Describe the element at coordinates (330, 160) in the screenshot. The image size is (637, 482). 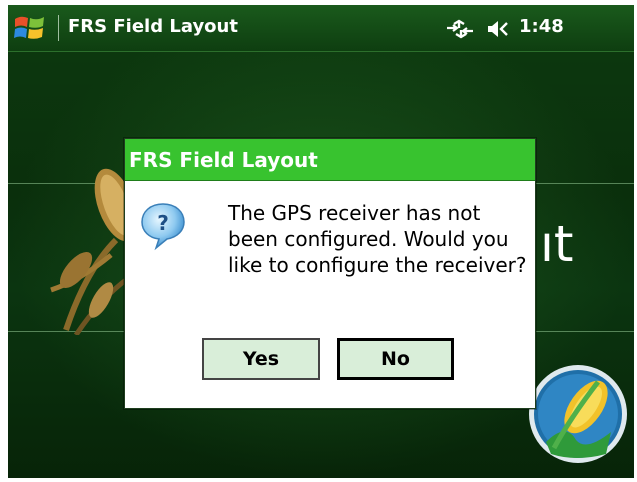
I see `dialog-titlebar: FRS Field Layout` at that location.